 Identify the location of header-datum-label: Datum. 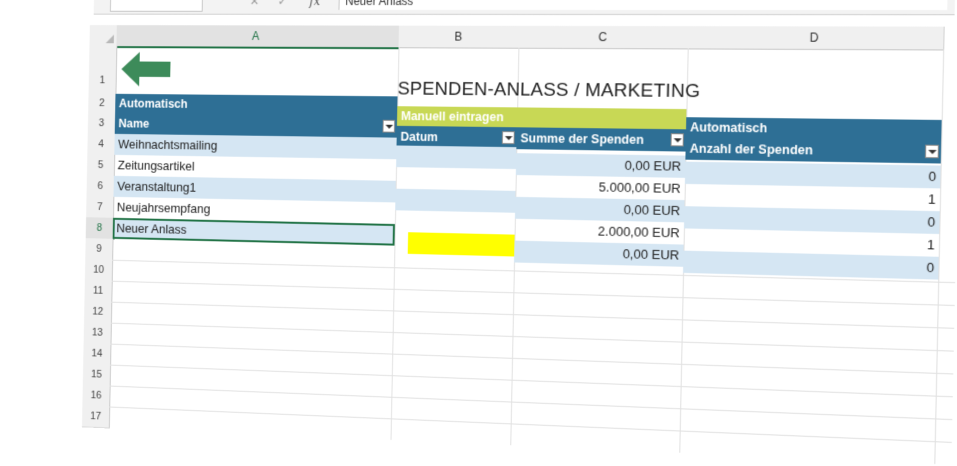
(419, 137).